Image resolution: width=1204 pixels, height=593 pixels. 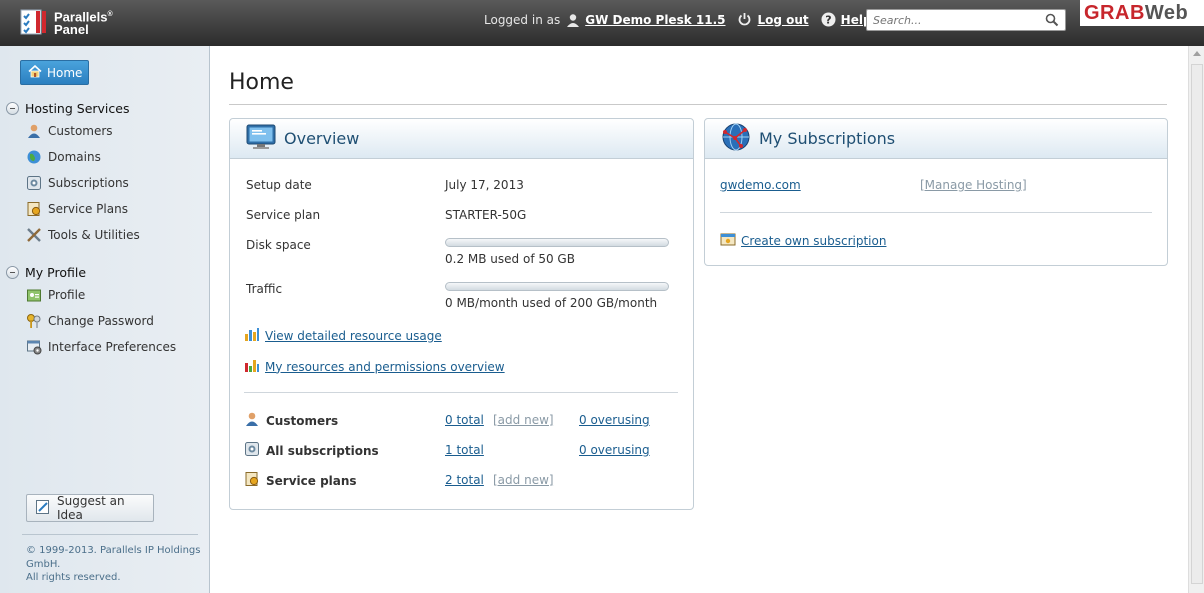 I want to click on keys-icon, so click(x=34, y=321).